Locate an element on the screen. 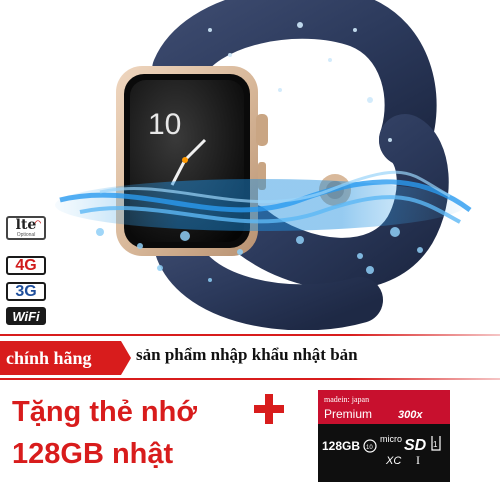 Image resolution: width=500 pixels, height=500 pixels. card-roman: I is located at coordinates (418, 460).